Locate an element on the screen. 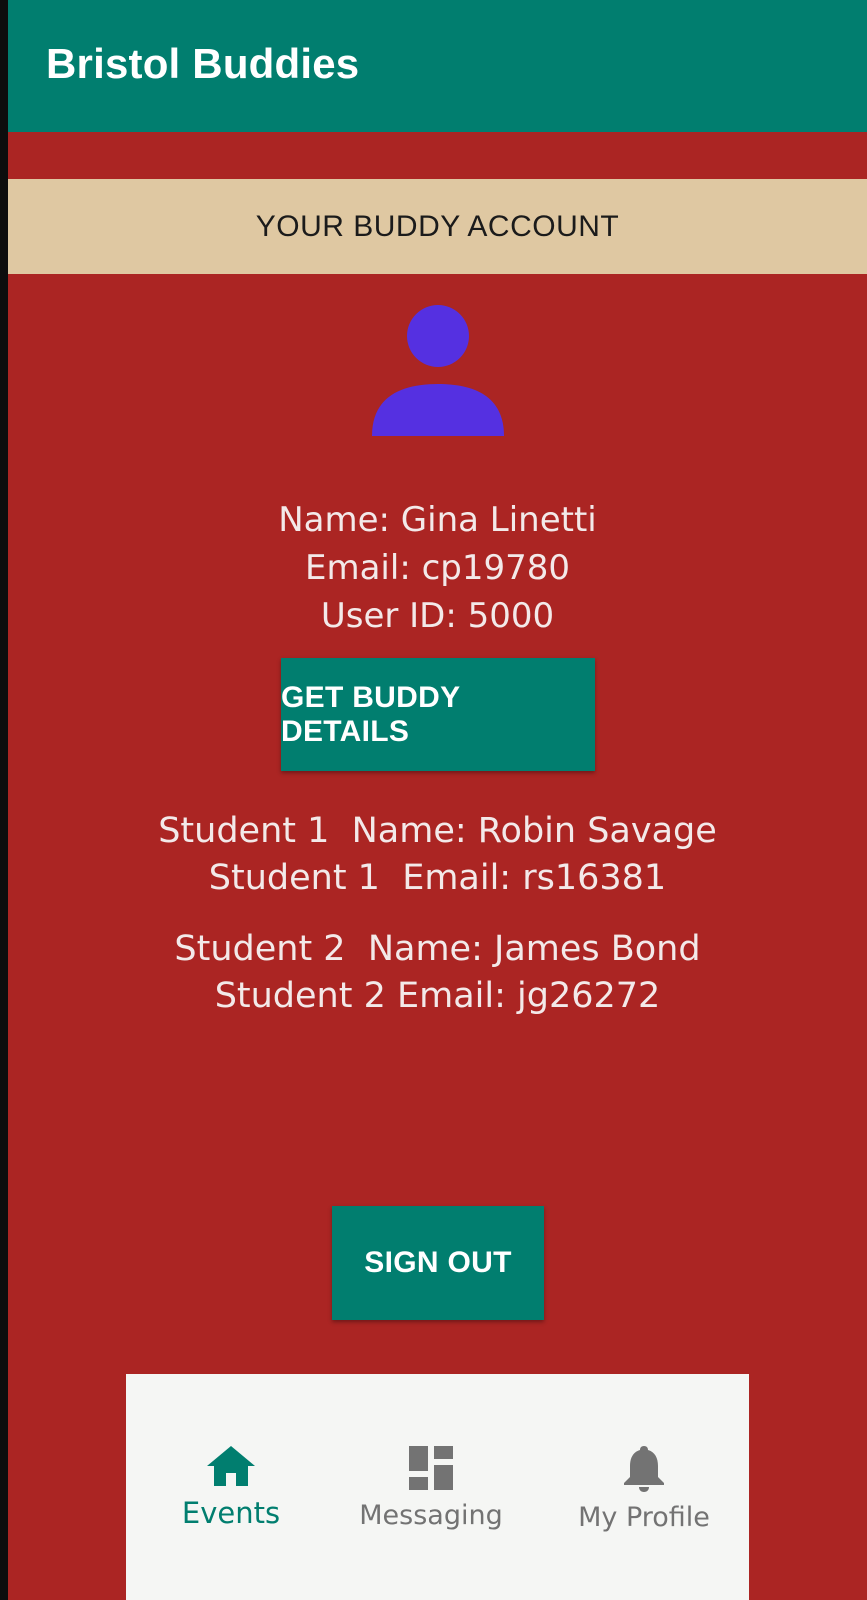 The height and width of the screenshot is (1600, 867). student-1-name: Student 1 Name: Robin Savage is located at coordinates (437, 831).